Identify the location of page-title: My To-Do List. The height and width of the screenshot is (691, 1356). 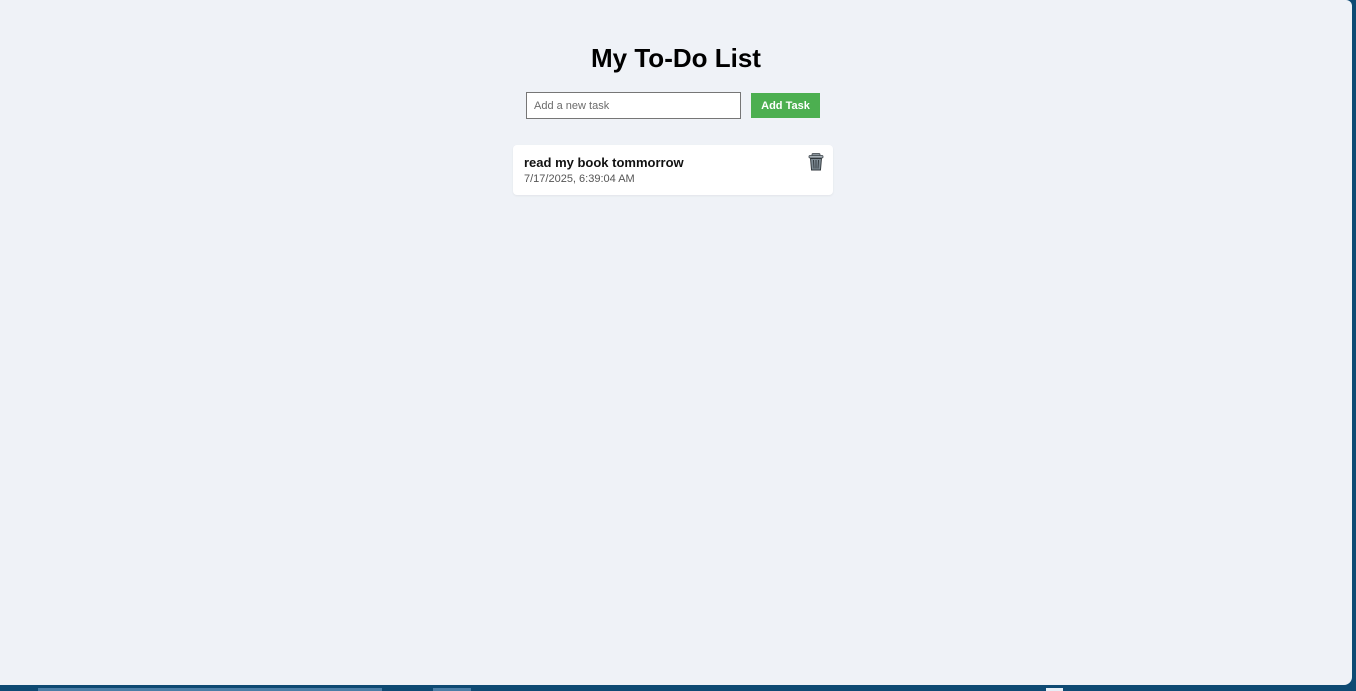
(676, 58).